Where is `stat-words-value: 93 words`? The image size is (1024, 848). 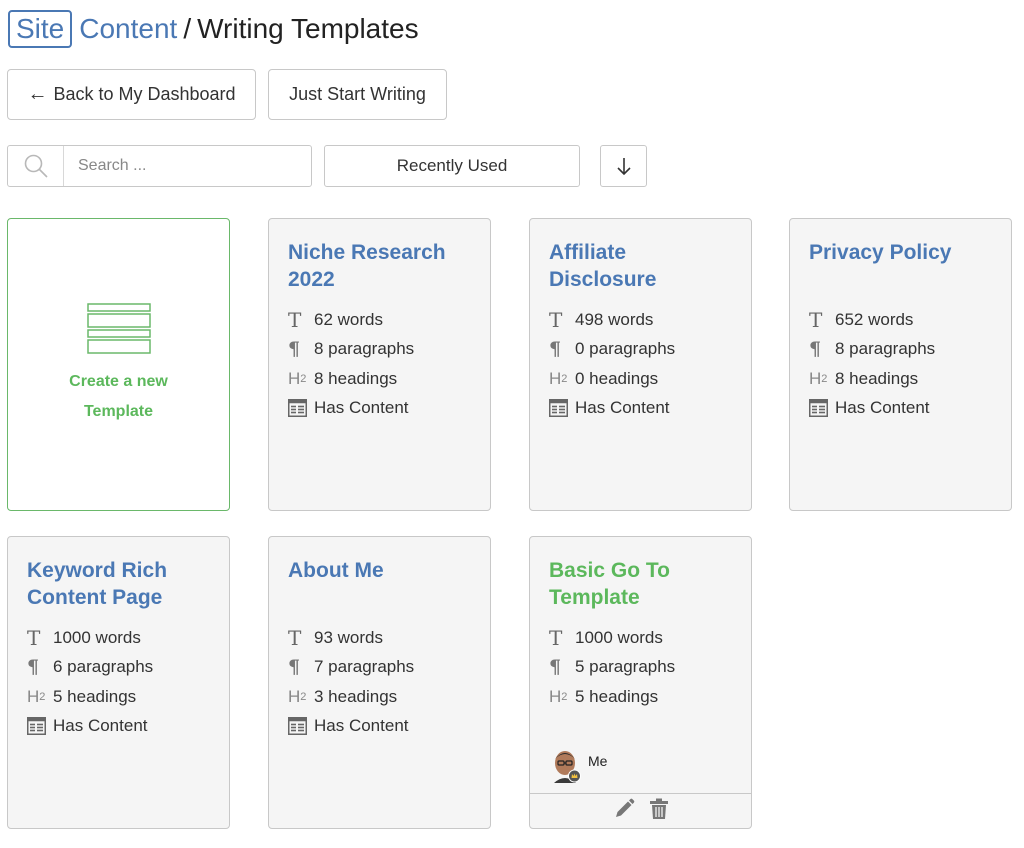
stat-words-value: 93 words is located at coordinates (348, 637).